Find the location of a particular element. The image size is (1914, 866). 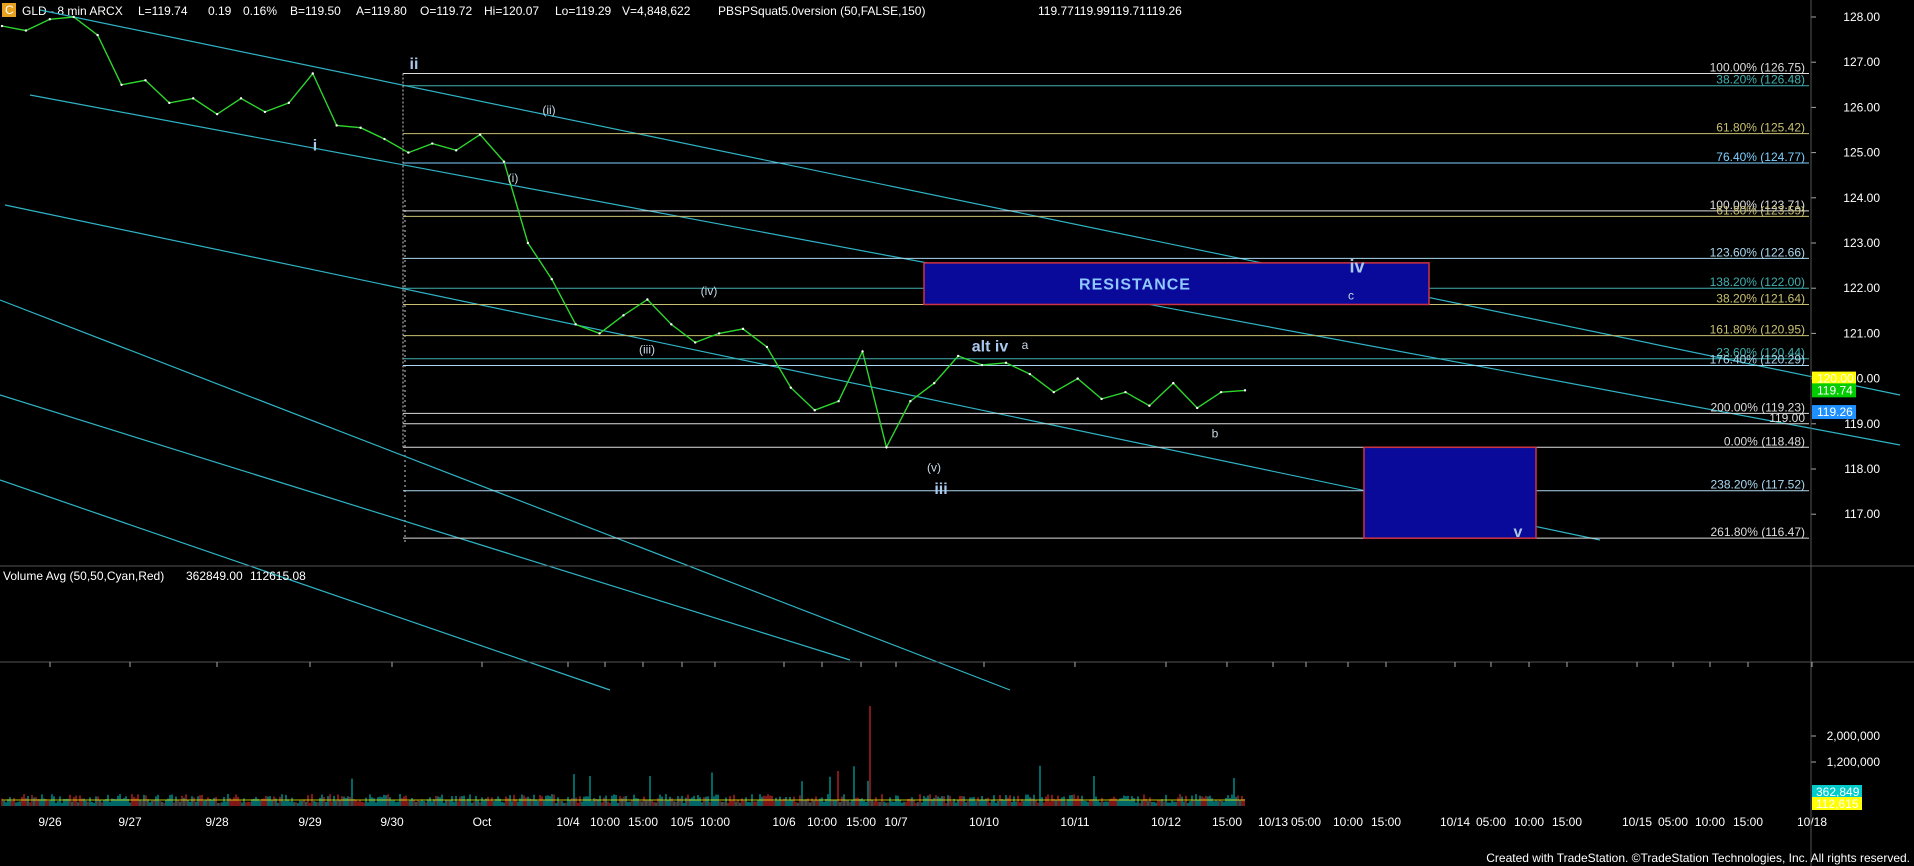

price-tick-label: 126.00 is located at coordinates (1861, 107).